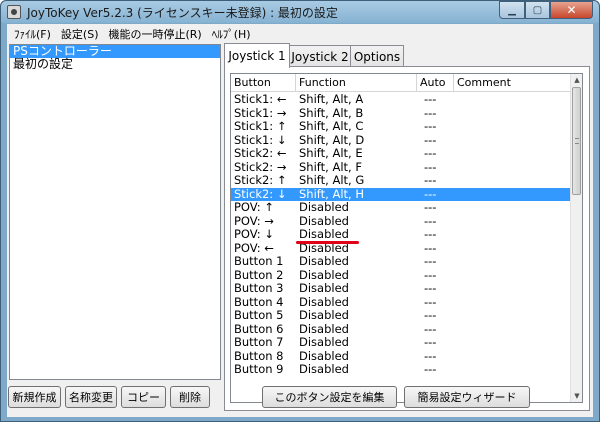  What do you see at coordinates (231, 34) in the screenshot?
I see `menu-help: ﾍﾙﾌﾟ(H)` at bounding box center [231, 34].